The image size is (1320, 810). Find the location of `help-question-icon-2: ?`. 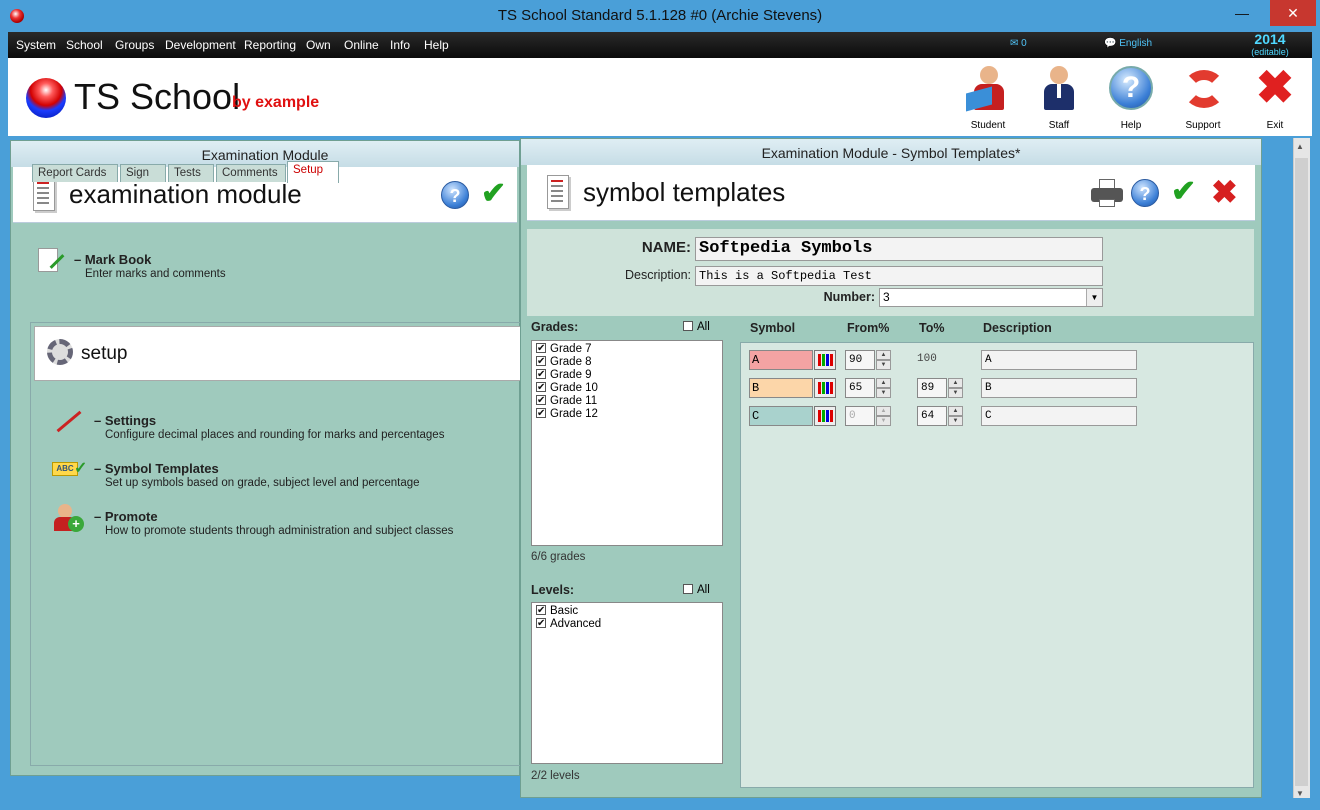

help-question-icon-2: ? is located at coordinates (1145, 193).